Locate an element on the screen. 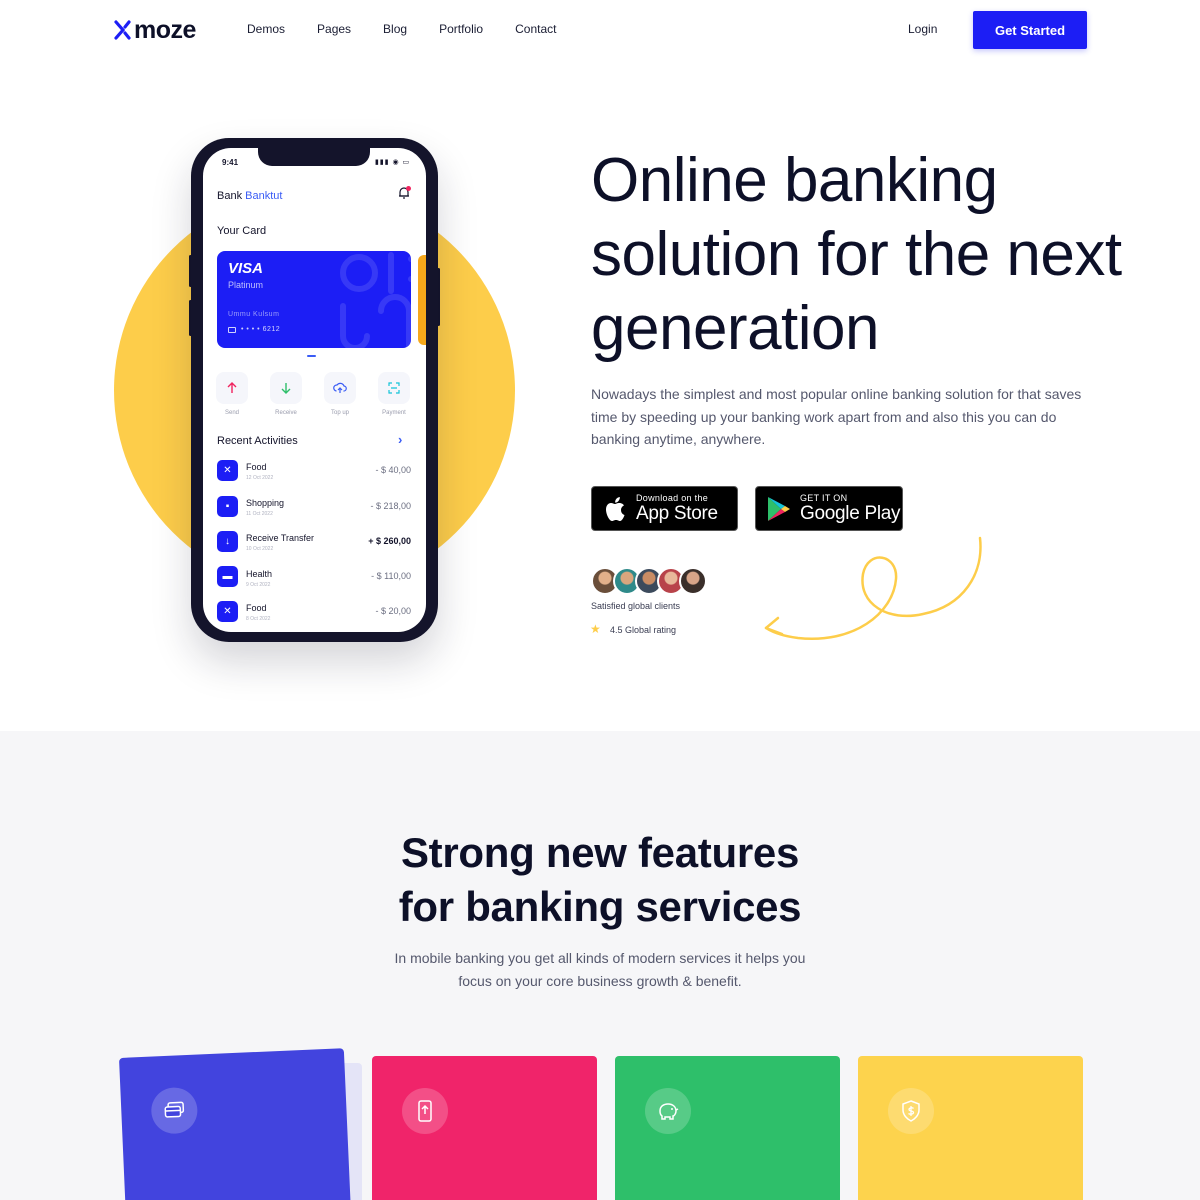  nav-link-contact: Contact is located at coordinates (535, 29).